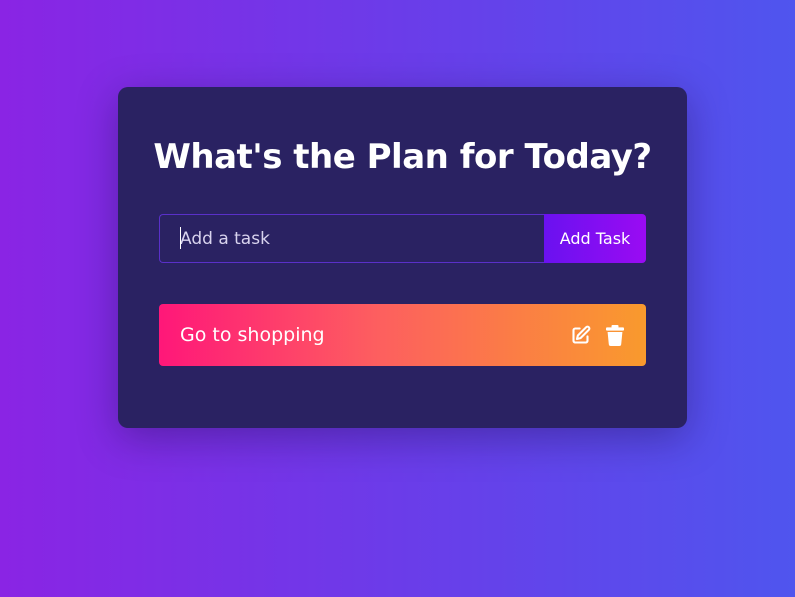 The width and height of the screenshot is (795, 597). Describe the element at coordinates (615, 335) in the screenshot. I see `trash-icon` at that location.